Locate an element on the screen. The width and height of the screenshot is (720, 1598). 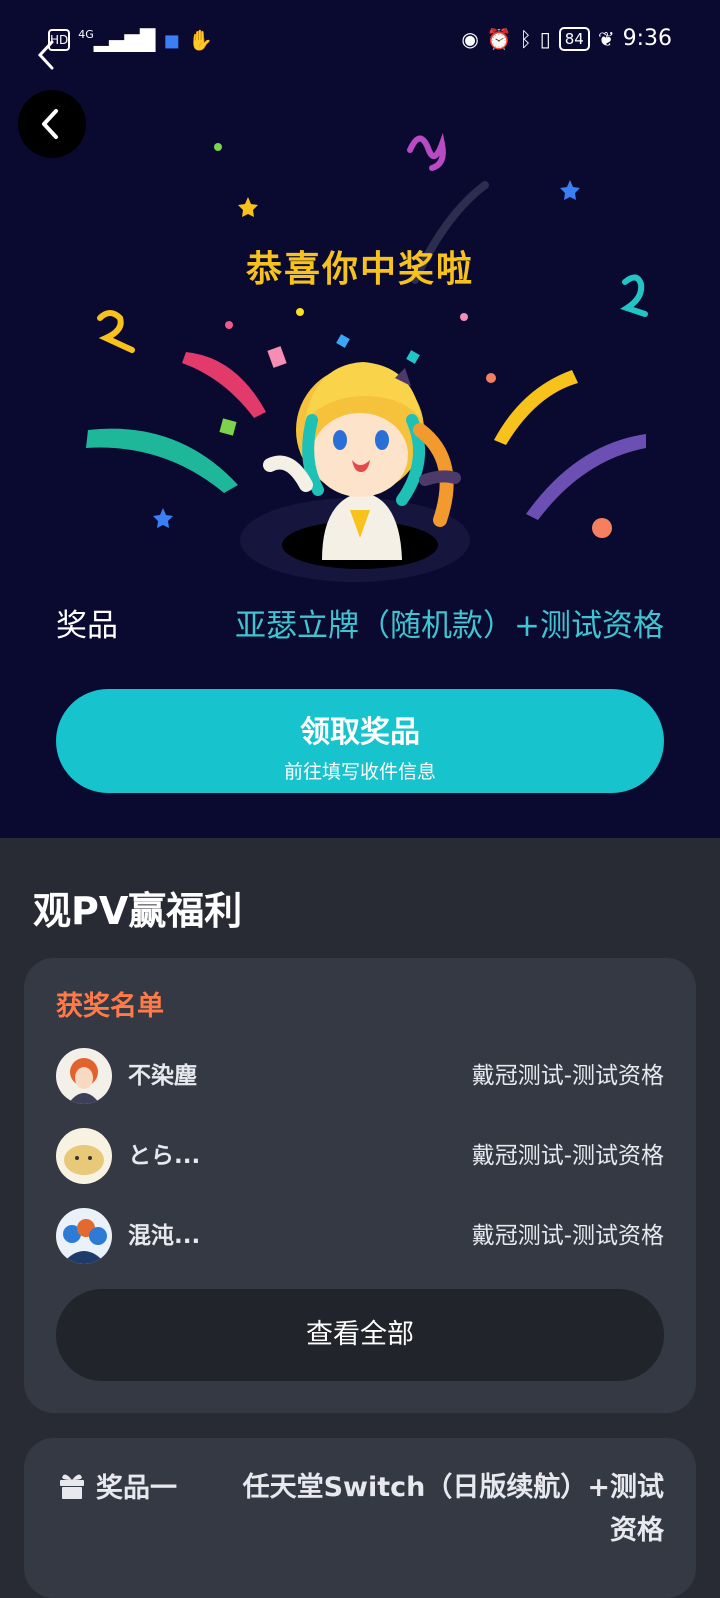
back-button is located at coordinates (52, 124).